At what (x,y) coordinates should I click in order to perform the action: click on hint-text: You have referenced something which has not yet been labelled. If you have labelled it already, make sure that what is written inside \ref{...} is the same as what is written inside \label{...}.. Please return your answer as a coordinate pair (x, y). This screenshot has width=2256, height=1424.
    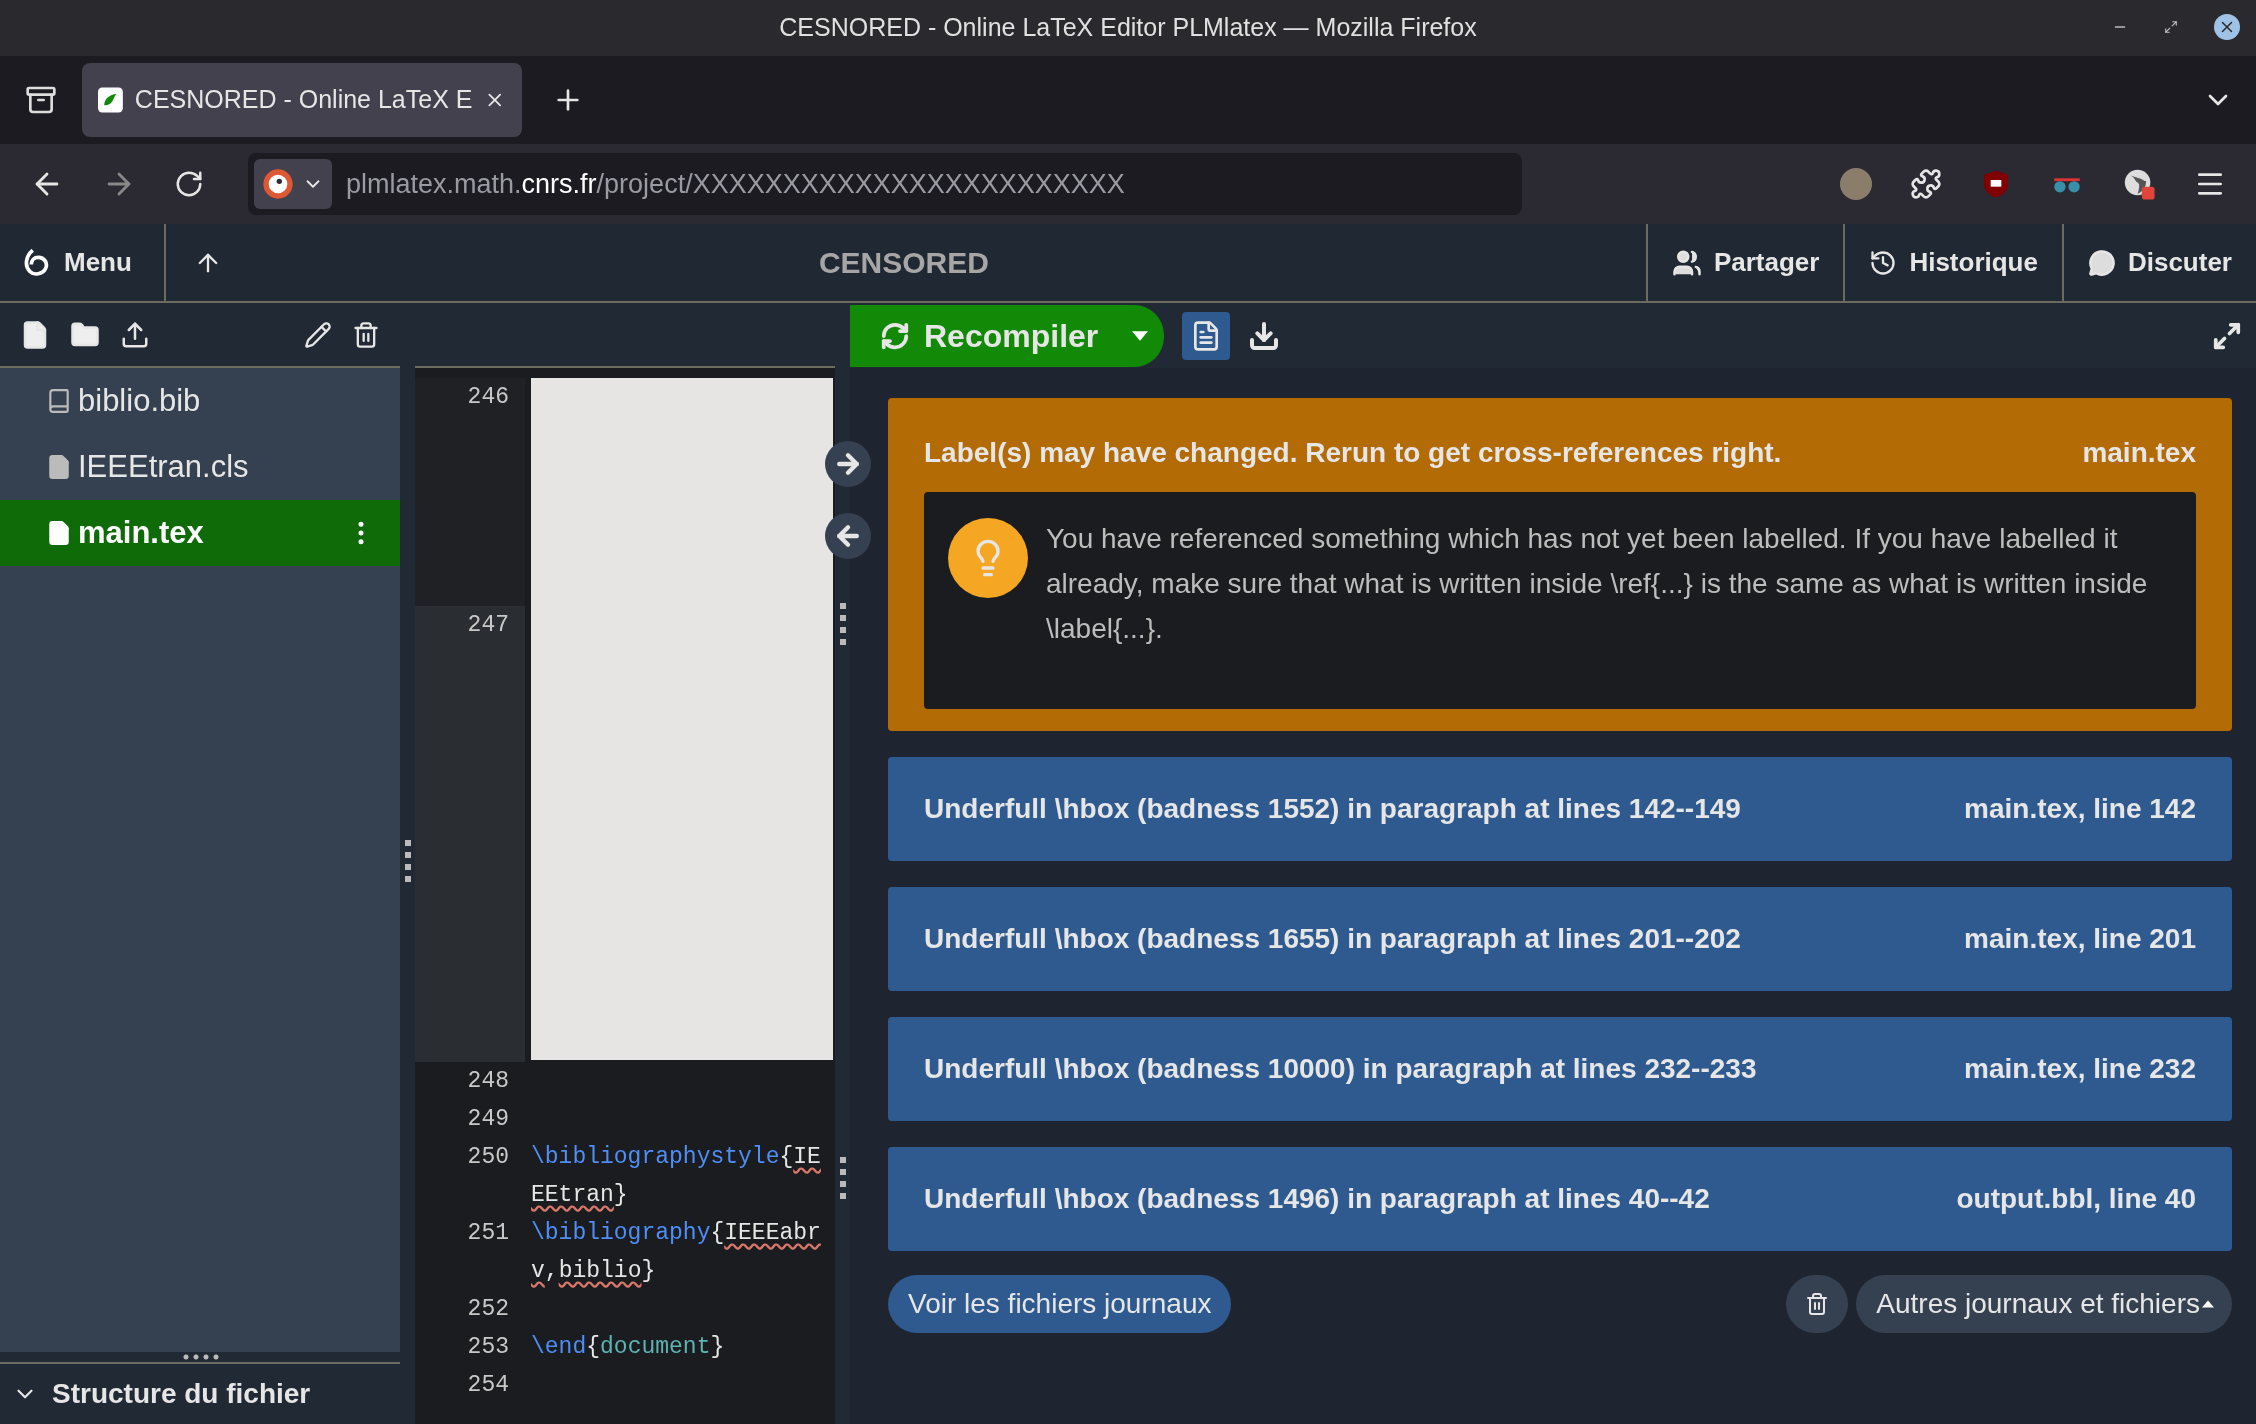
    Looking at the image, I should click on (1597, 584).